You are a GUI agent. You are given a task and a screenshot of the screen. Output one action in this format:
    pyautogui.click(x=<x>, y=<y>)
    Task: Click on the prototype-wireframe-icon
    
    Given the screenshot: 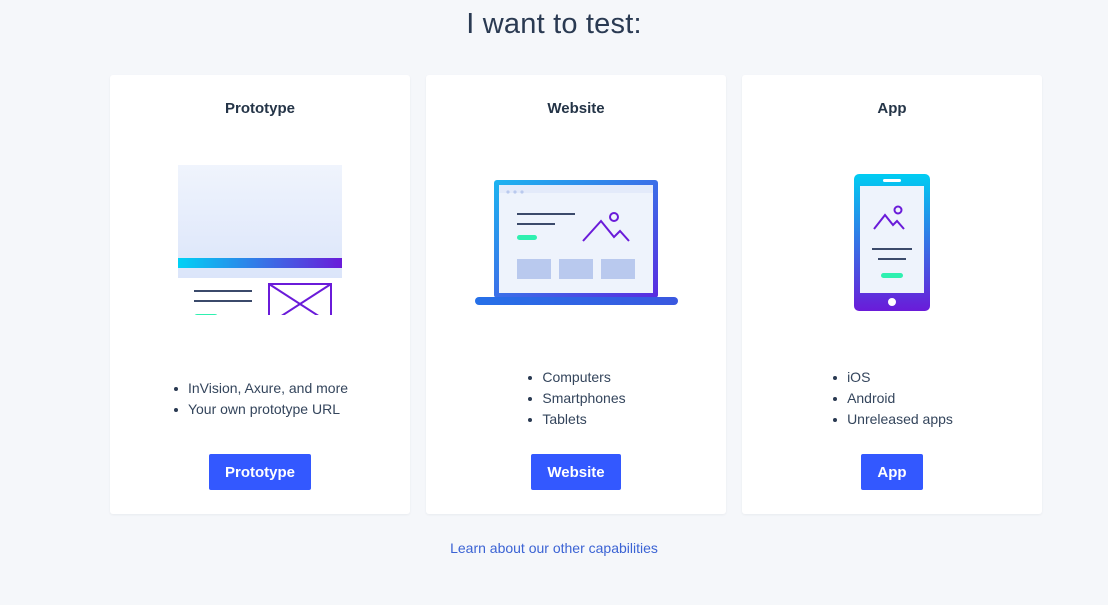 What is the action you would take?
    pyautogui.click(x=260, y=240)
    